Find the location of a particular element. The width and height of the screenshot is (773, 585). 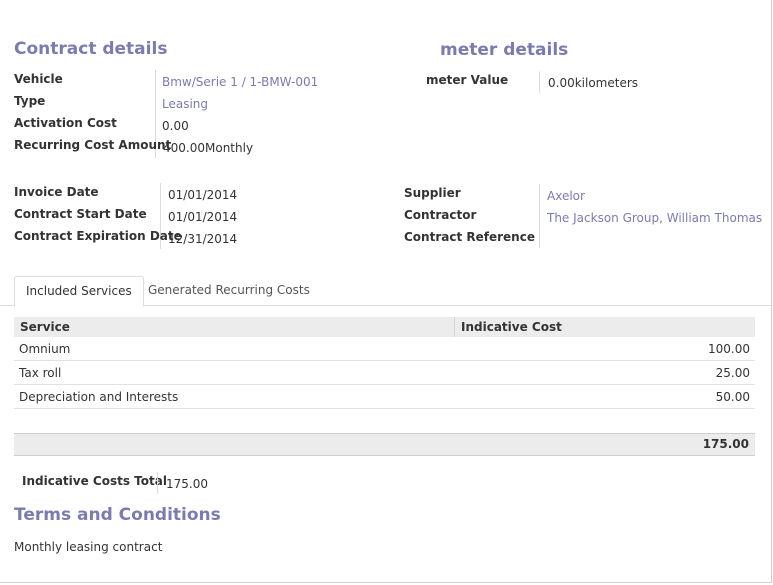

recurring-cost-label: Recurring Cost Amount is located at coordinates (93, 145).